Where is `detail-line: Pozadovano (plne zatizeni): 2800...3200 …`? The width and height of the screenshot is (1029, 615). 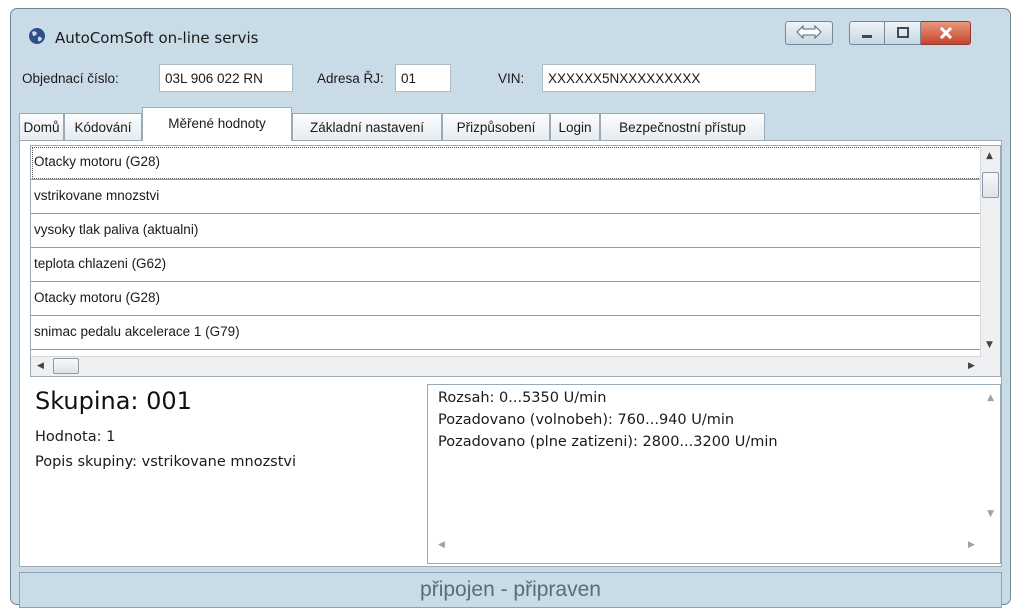
detail-line: Pozadovano (plne zatizeni): 2800...3200 … is located at coordinates (608, 442).